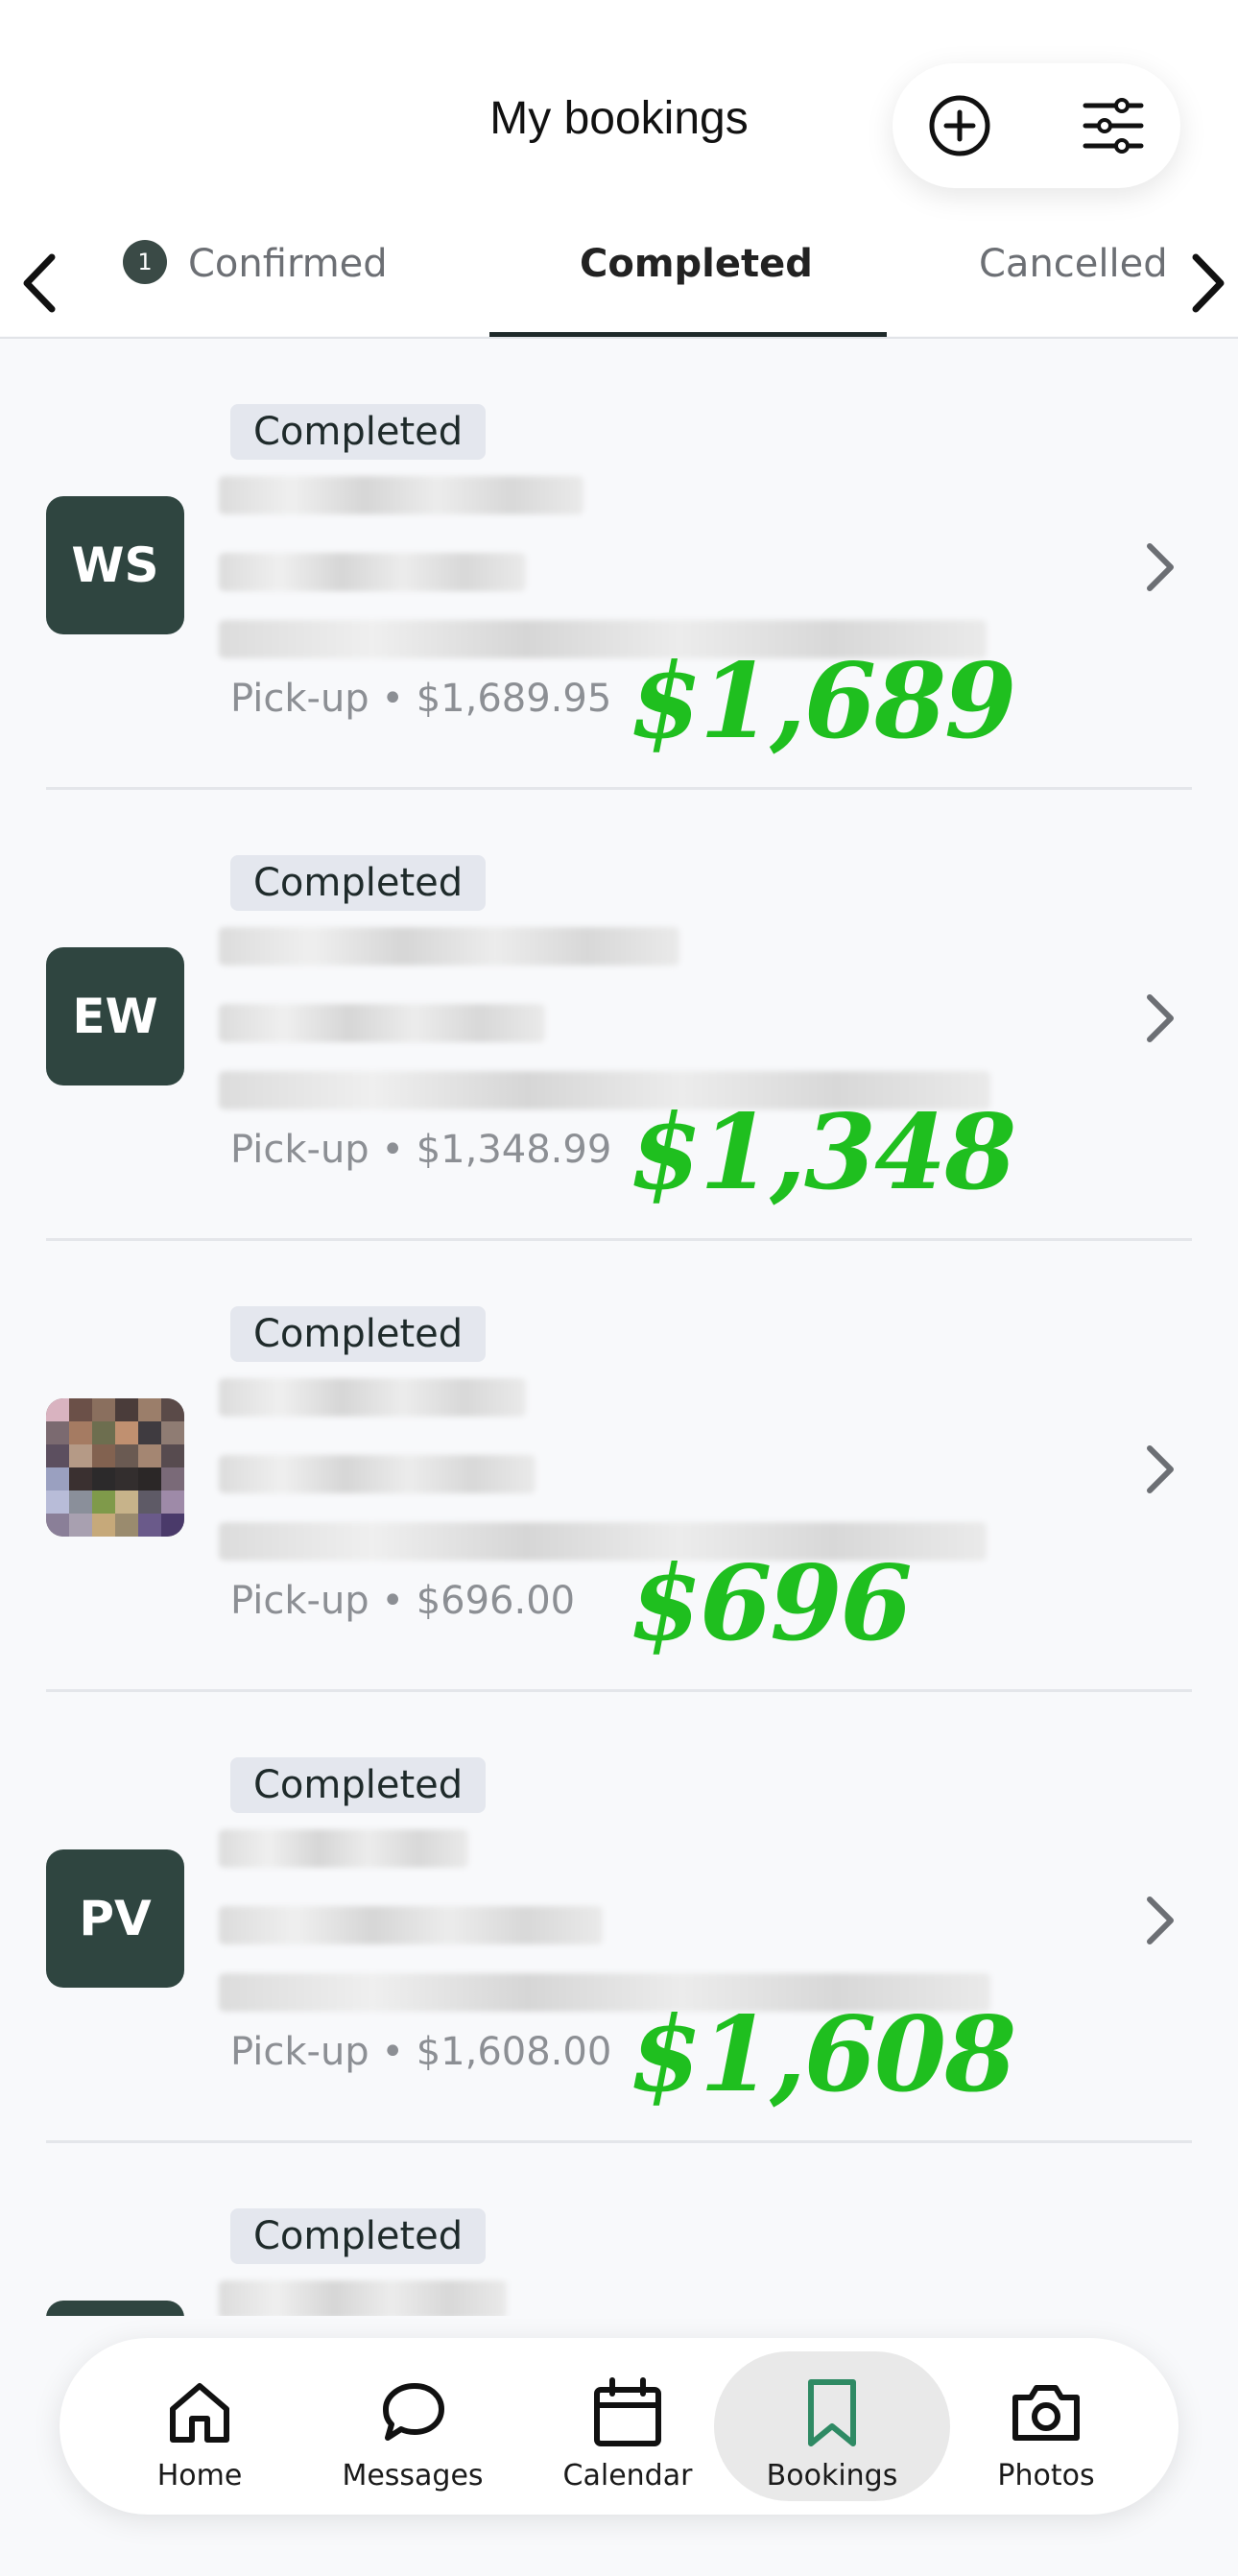 The image size is (1238, 2576). Describe the element at coordinates (771, 1603) in the screenshot. I see `price-annotation: $696` at that location.